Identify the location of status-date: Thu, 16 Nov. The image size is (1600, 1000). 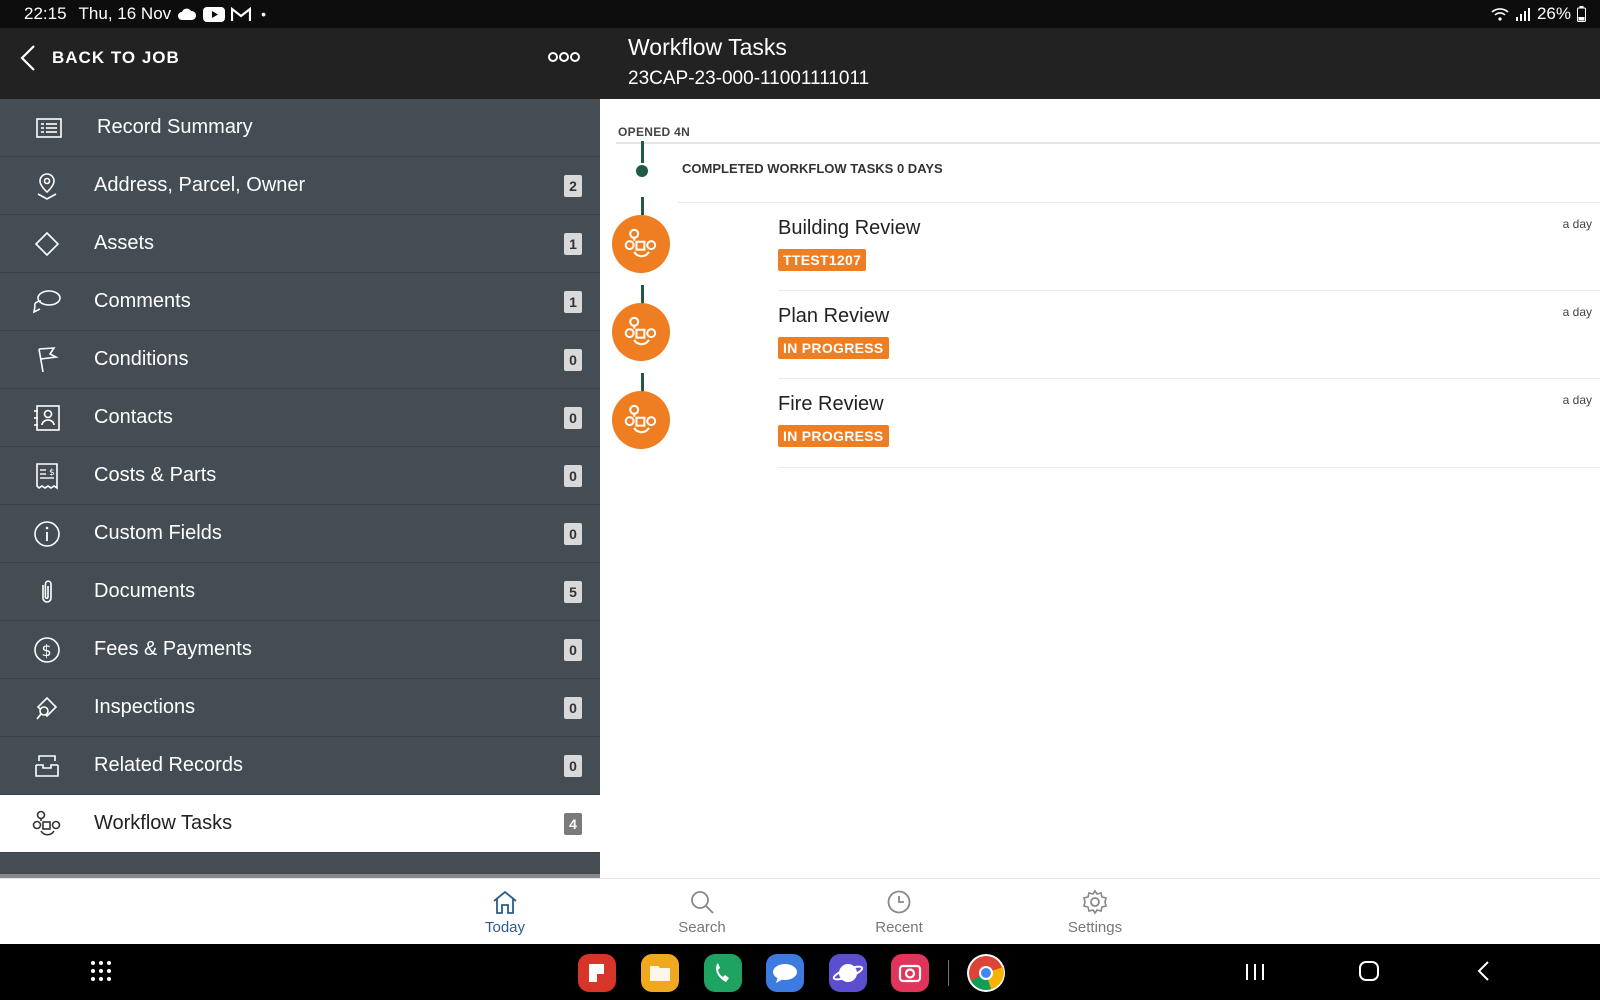
(125, 13).